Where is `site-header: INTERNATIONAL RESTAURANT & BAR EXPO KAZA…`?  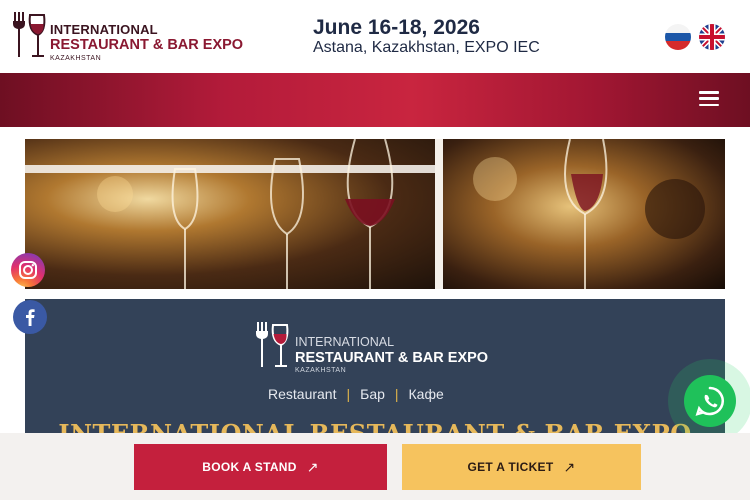 site-header: INTERNATIONAL RESTAURANT & BAR EXPO KAZA… is located at coordinates (375, 36).